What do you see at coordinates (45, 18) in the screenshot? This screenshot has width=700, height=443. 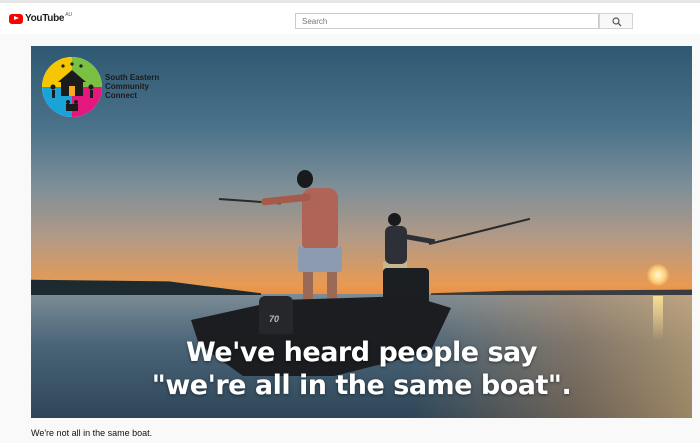 I see `youtube-wordmark: YouTube` at bounding box center [45, 18].